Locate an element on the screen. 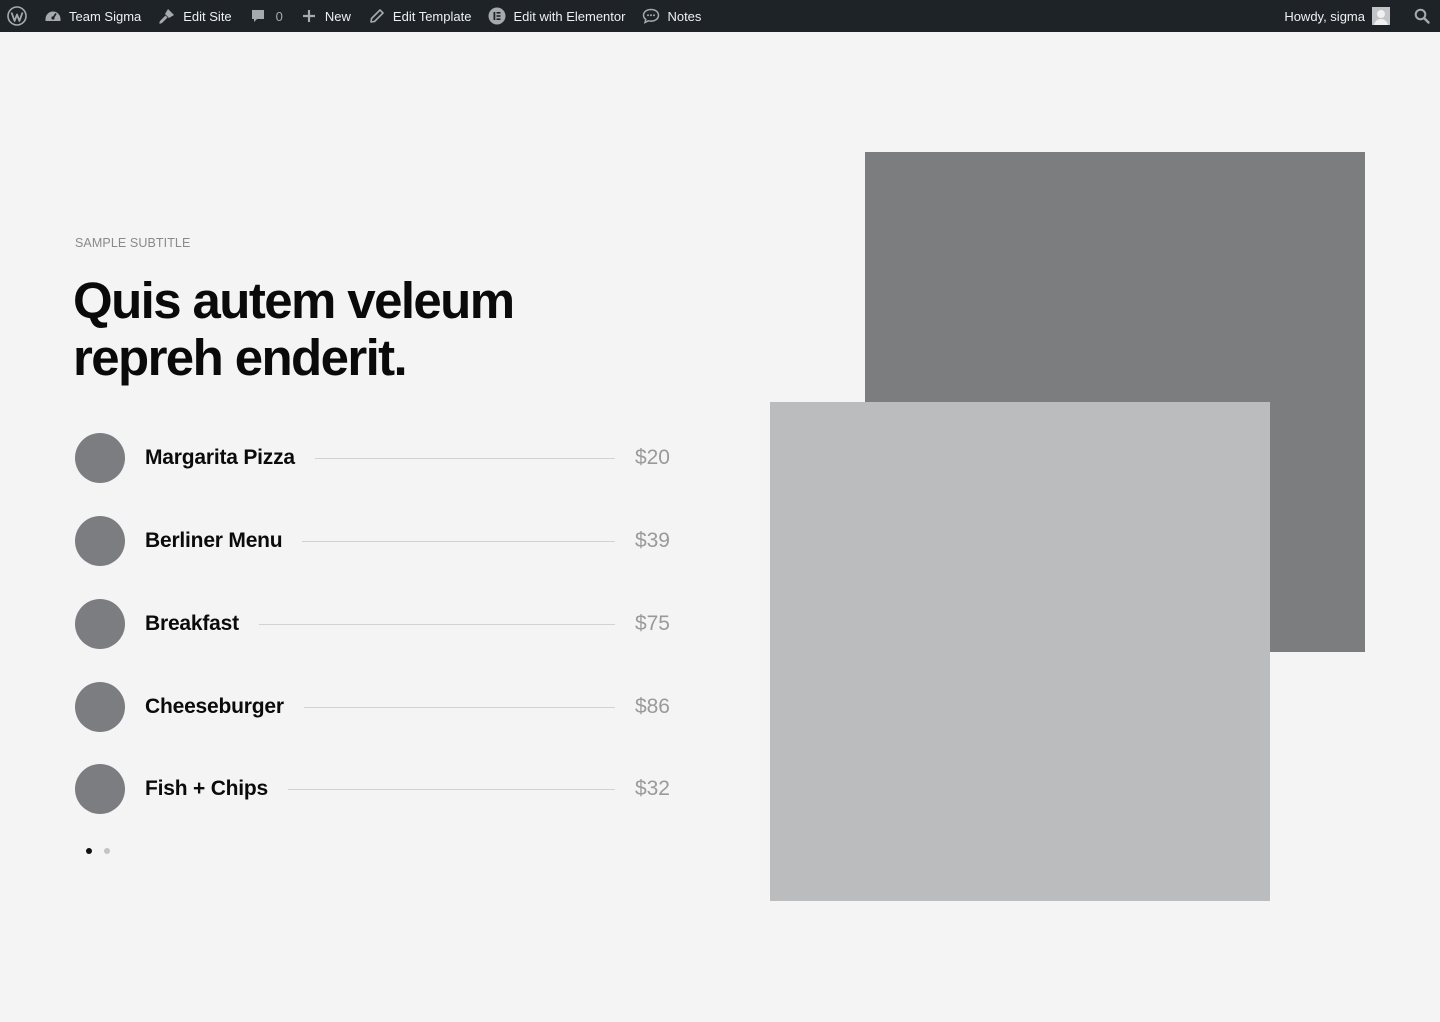 This screenshot has width=1440, height=1022. wordpress-logo-menu is located at coordinates (17, 16).